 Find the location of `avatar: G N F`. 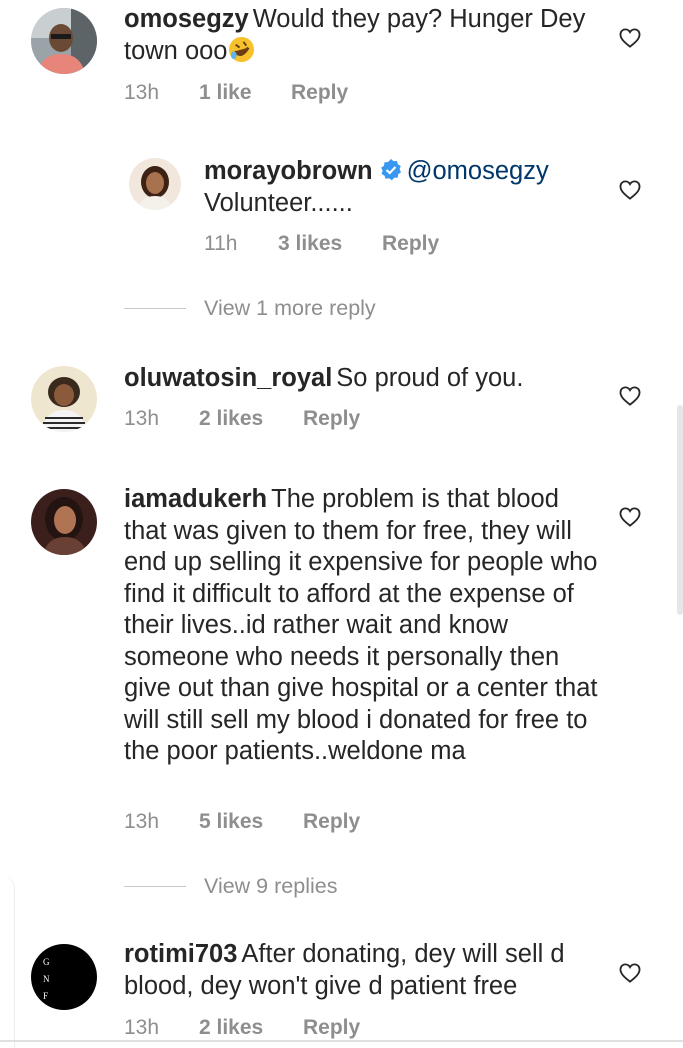

avatar: G N F is located at coordinates (64, 977).